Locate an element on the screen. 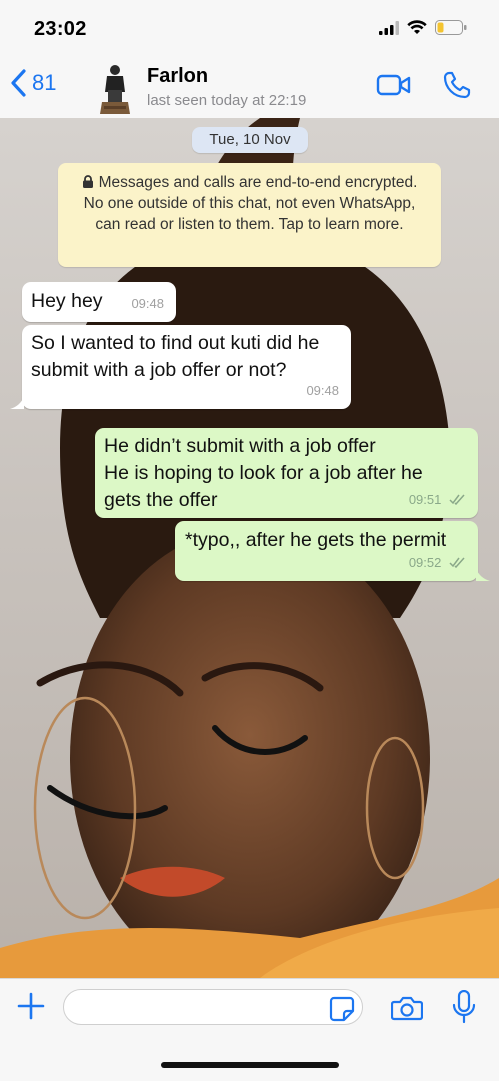 This screenshot has height=1081, width=499. message-time: 09:52 is located at coordinates (437, 562).